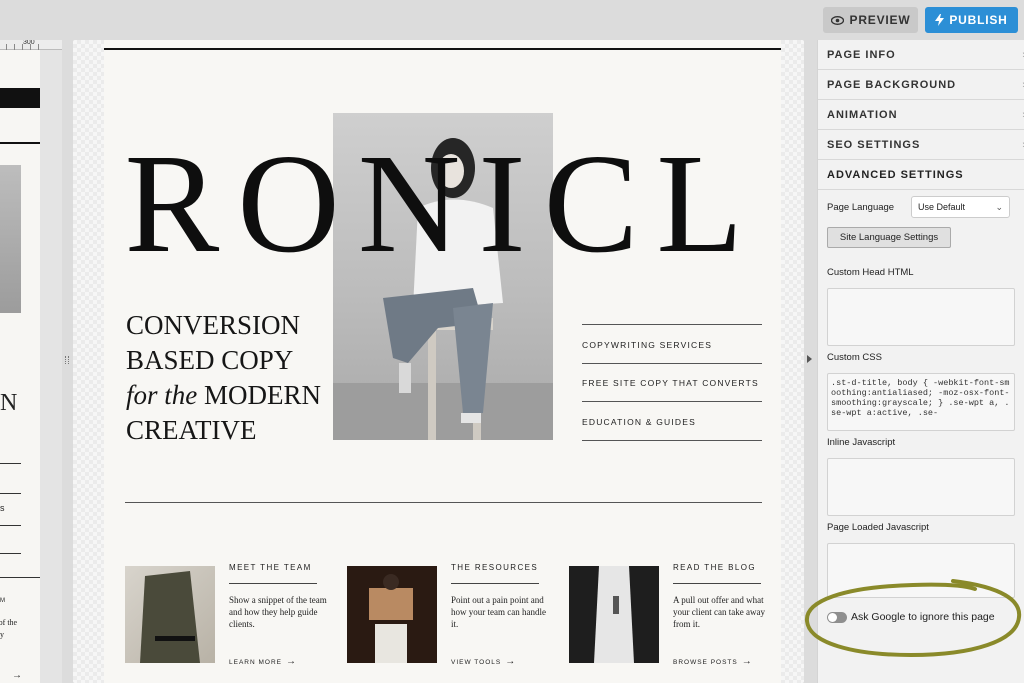 The height and width of the screenshot is (683, 1024). Describe the element at coordinates (921, 115) in the screenshot. I see `section-animation: ANIMATION›` at that location.